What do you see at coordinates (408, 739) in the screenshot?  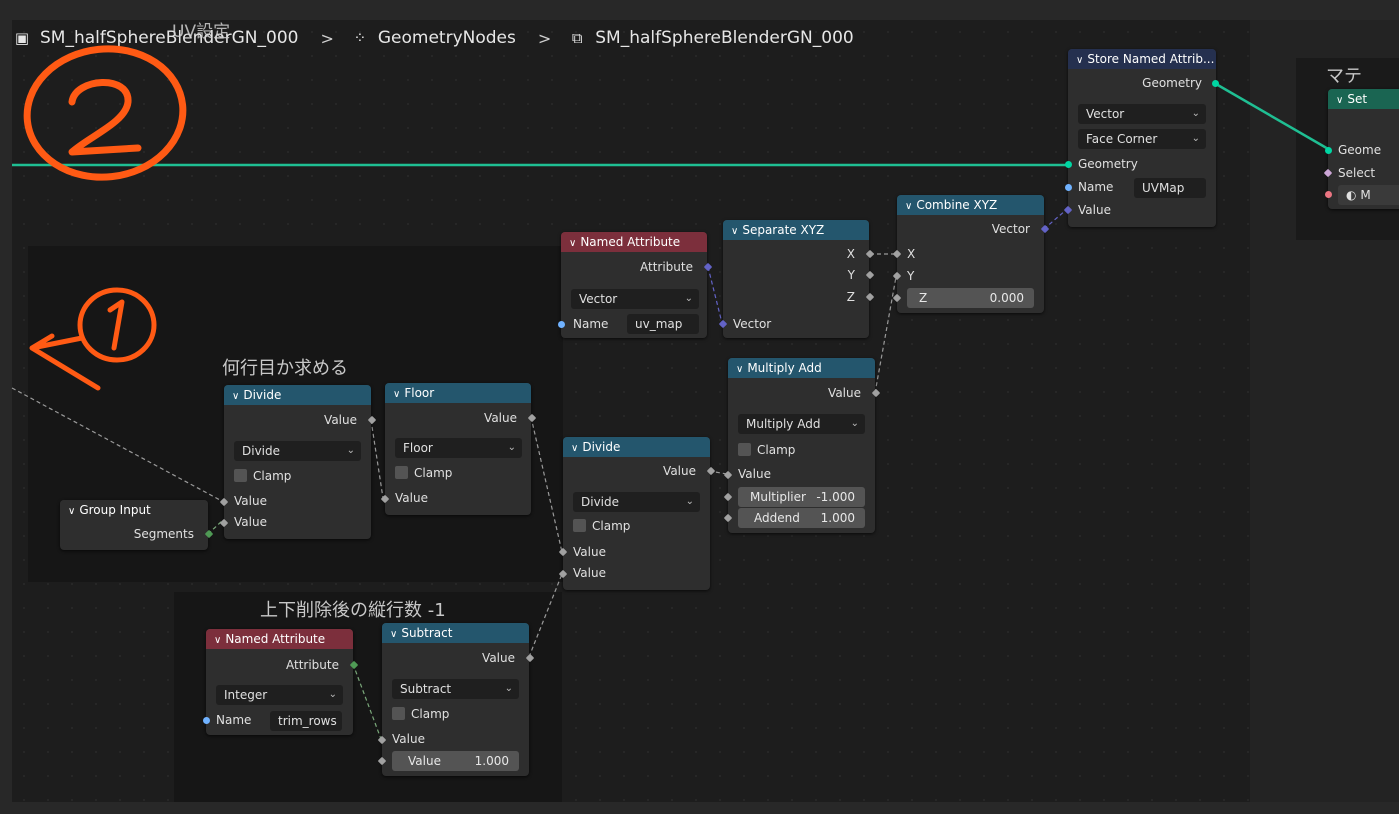 I see `input-value-label: Value` at bounding box center [408, 739].